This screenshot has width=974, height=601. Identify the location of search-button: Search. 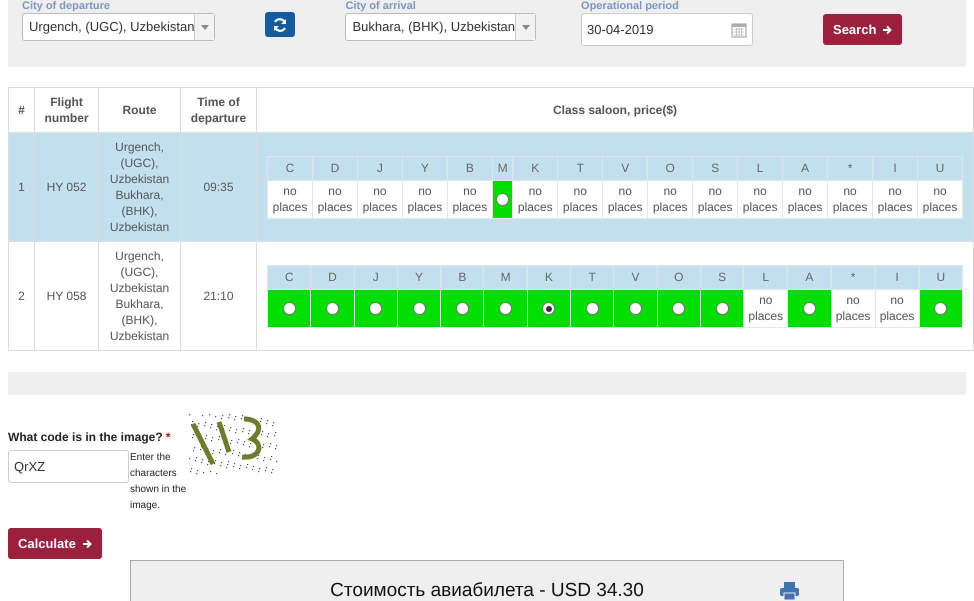
(862, 29).